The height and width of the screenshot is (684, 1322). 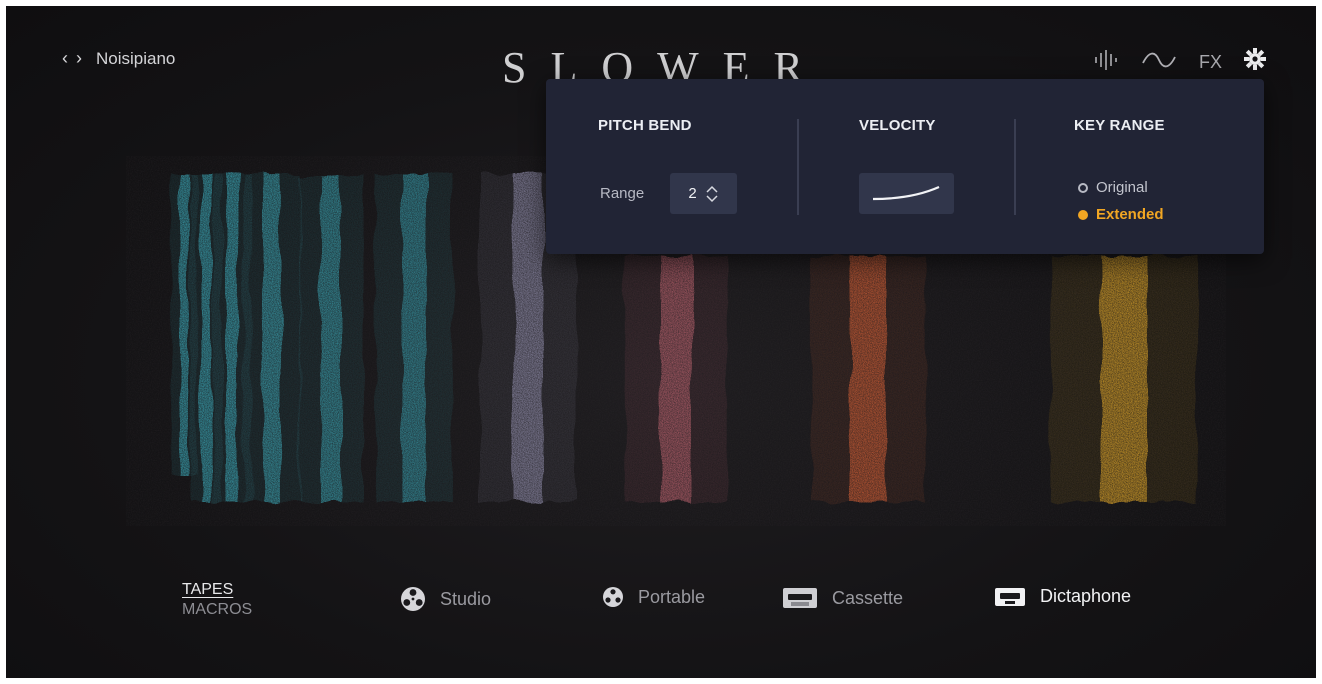 I want to click on pitch-bend-range-stepper: 2, so click(x=703, y=193).